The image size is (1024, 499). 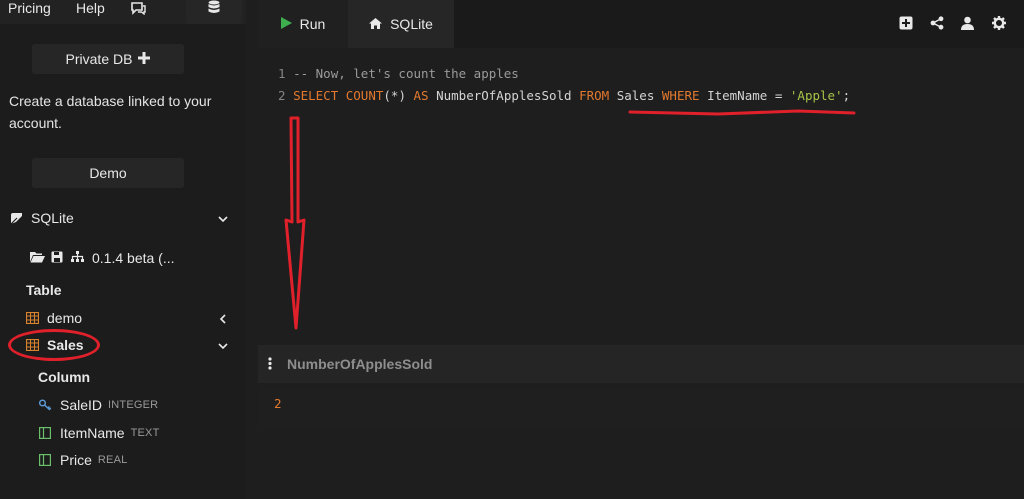 What do you see at coordinates (742, 112) in the screenshot?
I see `annotation-underline` at bounding box center [742, 112].